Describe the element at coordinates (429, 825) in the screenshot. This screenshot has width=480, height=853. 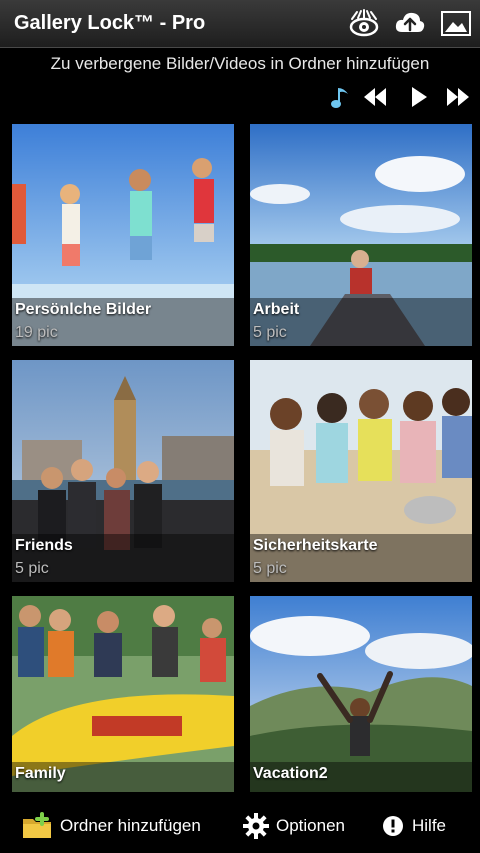
I see `help-label: Hilfe` at that location.